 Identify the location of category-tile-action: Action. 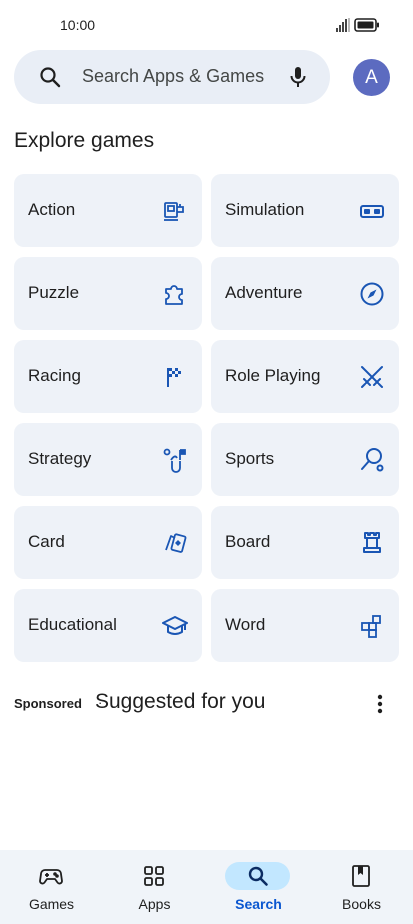
(108, 210).